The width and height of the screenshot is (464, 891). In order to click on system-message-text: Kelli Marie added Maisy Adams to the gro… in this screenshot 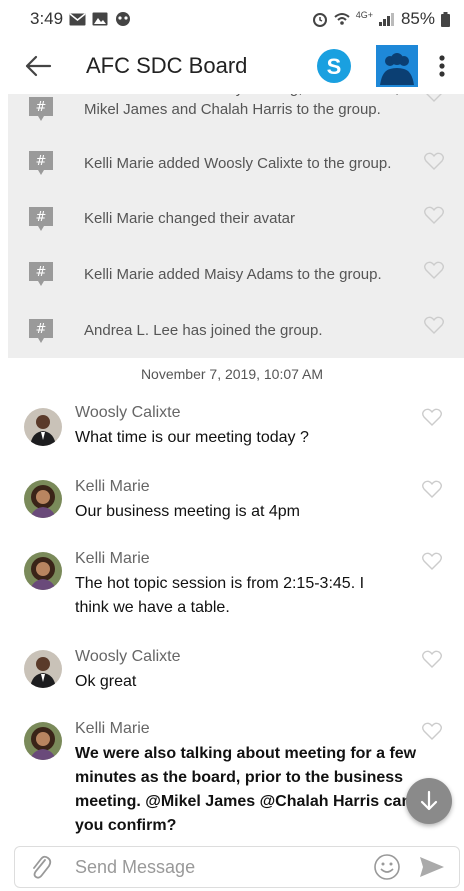, I will do `click(233, 274)`.